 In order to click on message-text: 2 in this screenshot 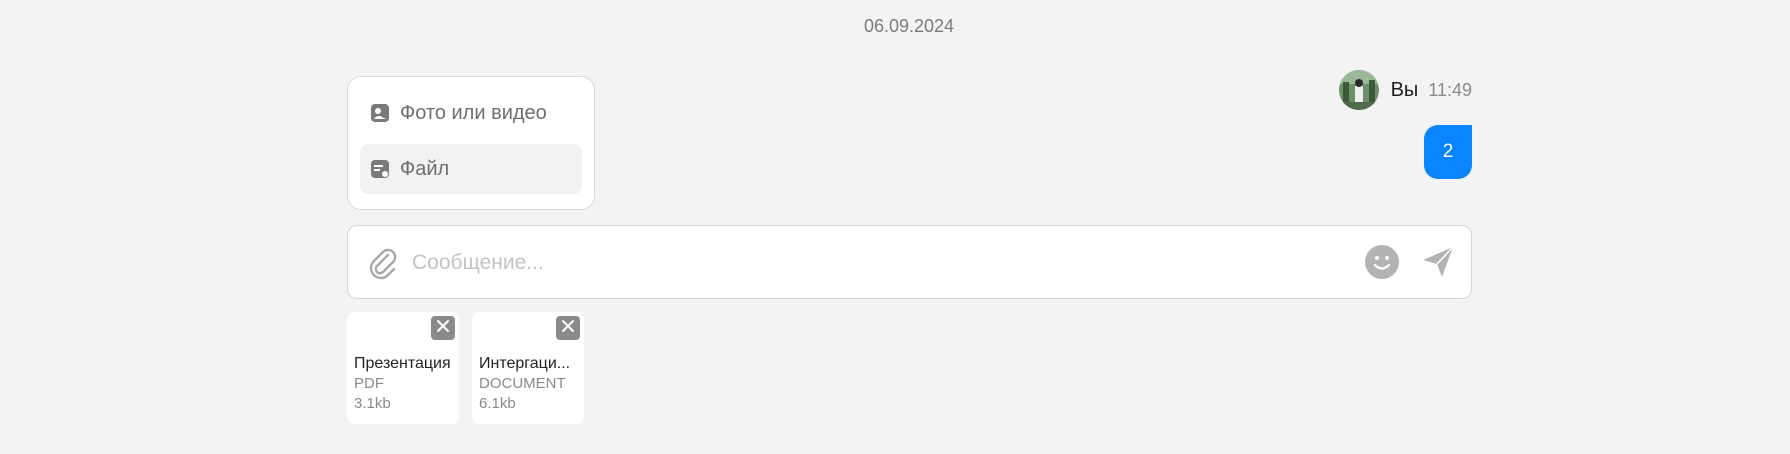, I will do `click(1448, 151)`.